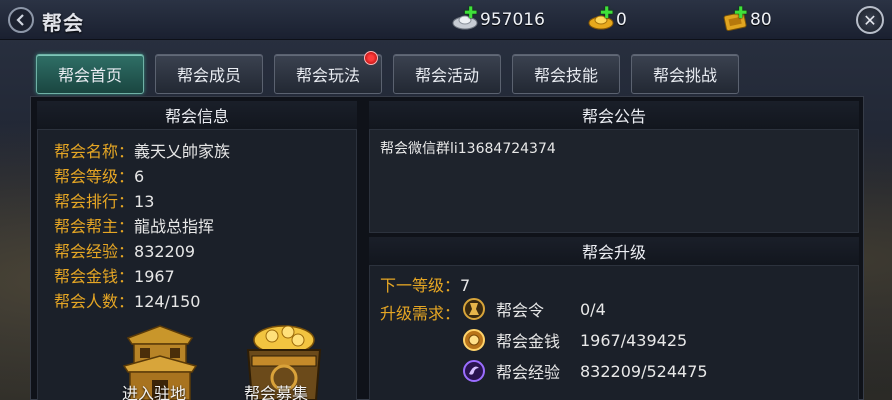  What do you see at coordinates (761, 20) in the screenshot?
I see `voucher-amount: 80` at bounding box center [761, 20].